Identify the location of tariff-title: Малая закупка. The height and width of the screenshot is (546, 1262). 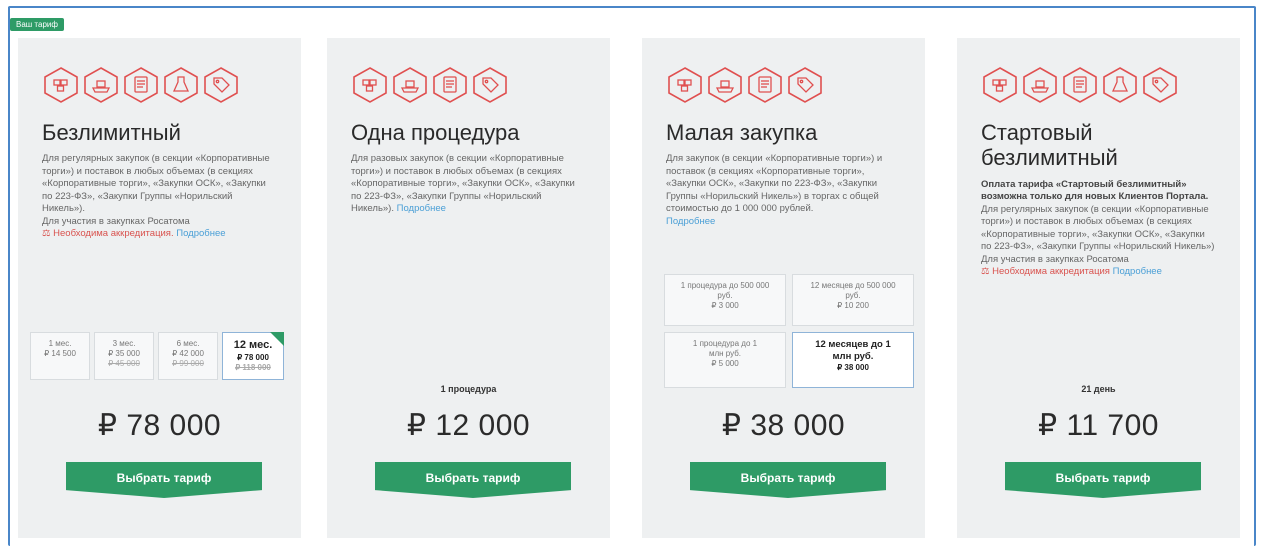
(742, 132).